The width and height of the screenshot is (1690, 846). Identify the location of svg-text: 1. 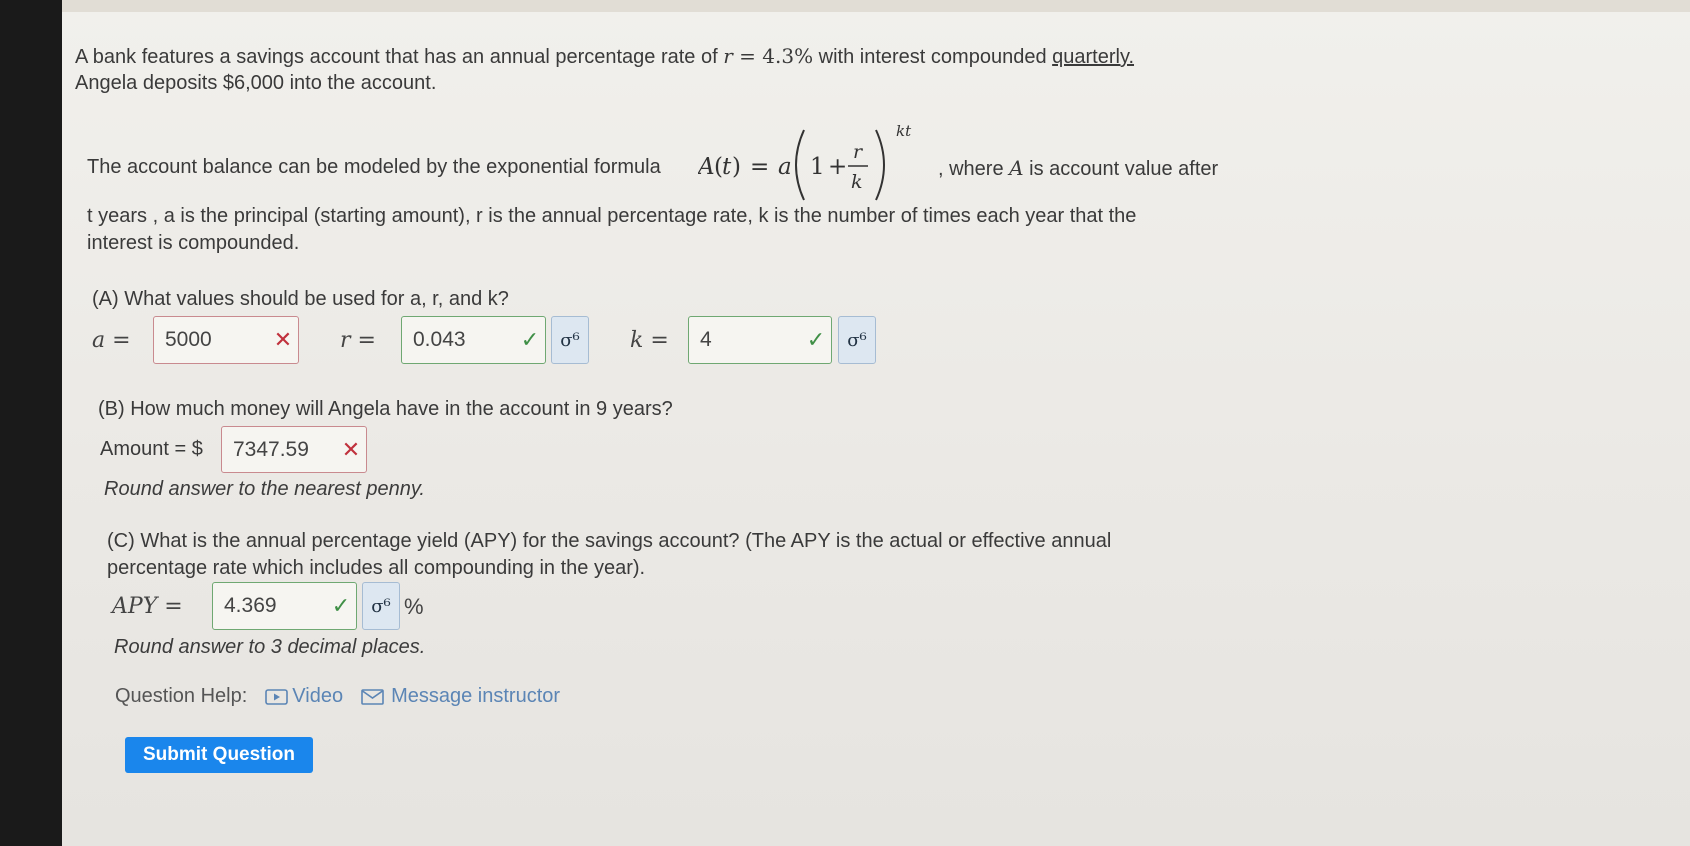
(817, 167).